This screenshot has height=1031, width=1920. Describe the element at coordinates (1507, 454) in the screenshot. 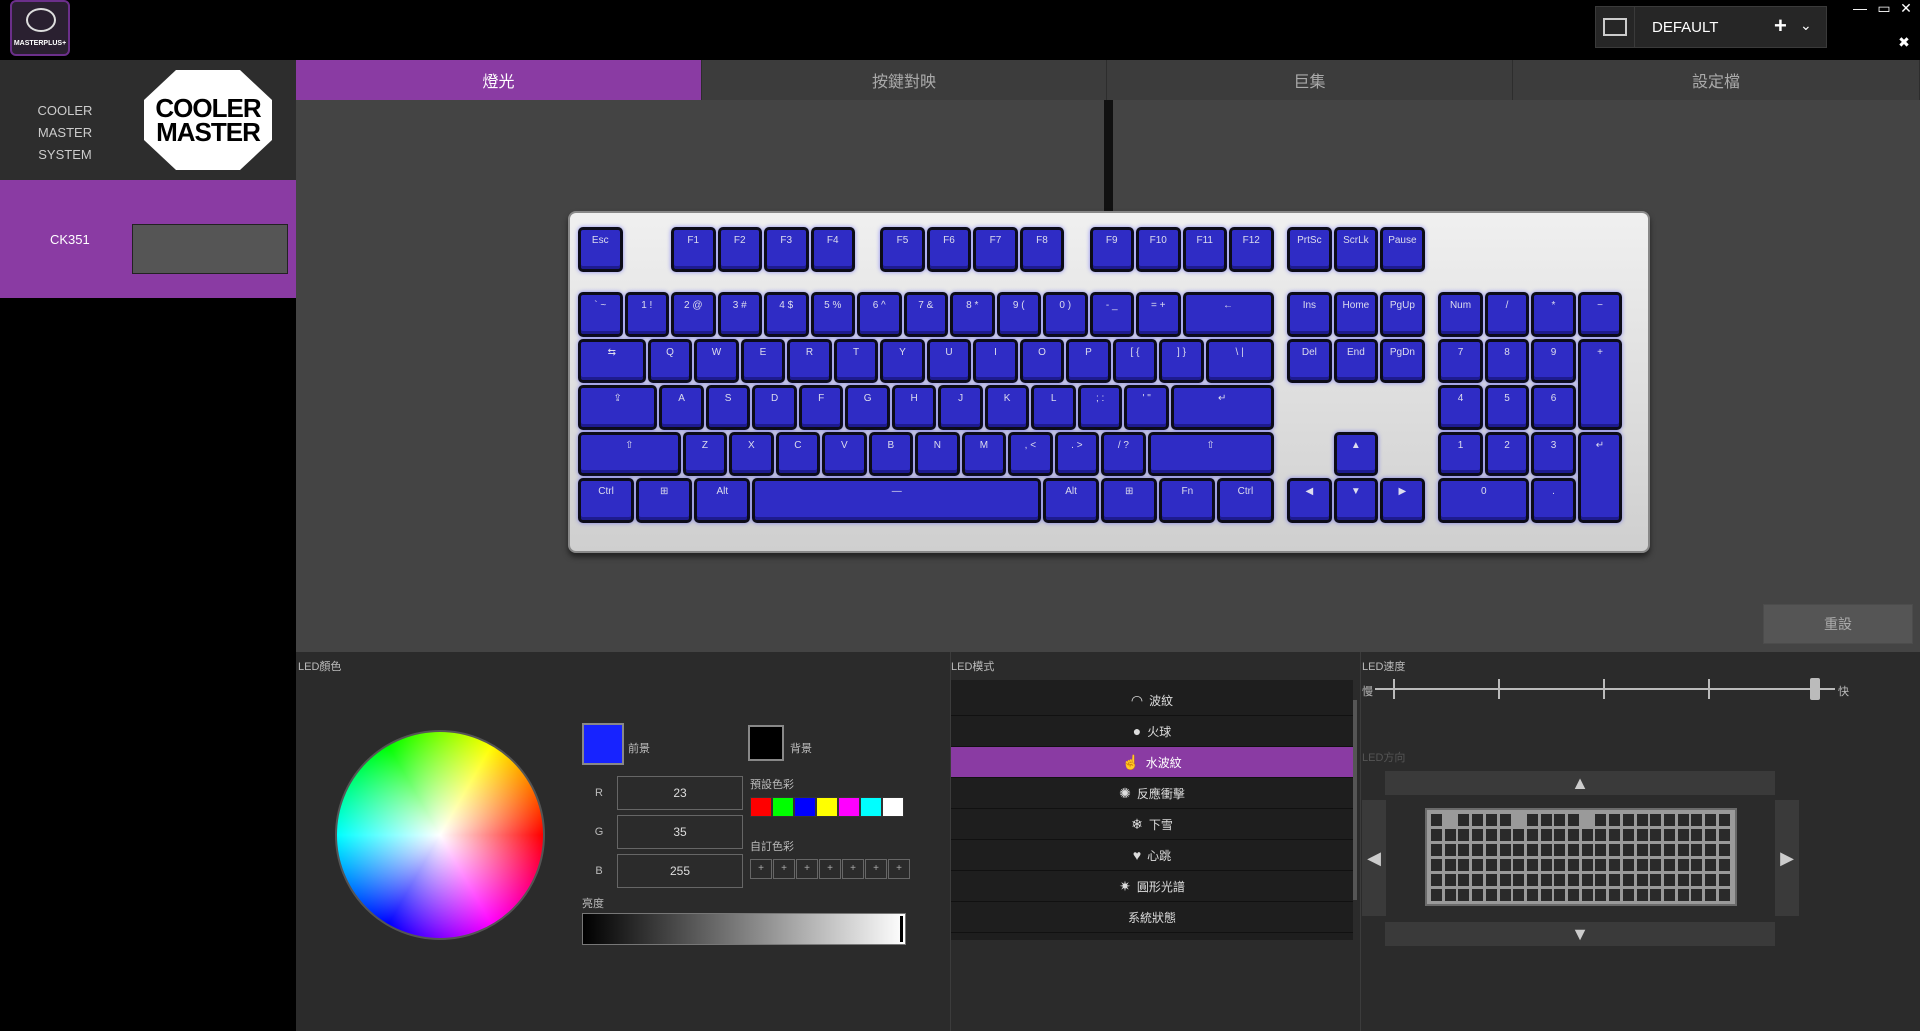

I see `key-k2: 2` at that location.